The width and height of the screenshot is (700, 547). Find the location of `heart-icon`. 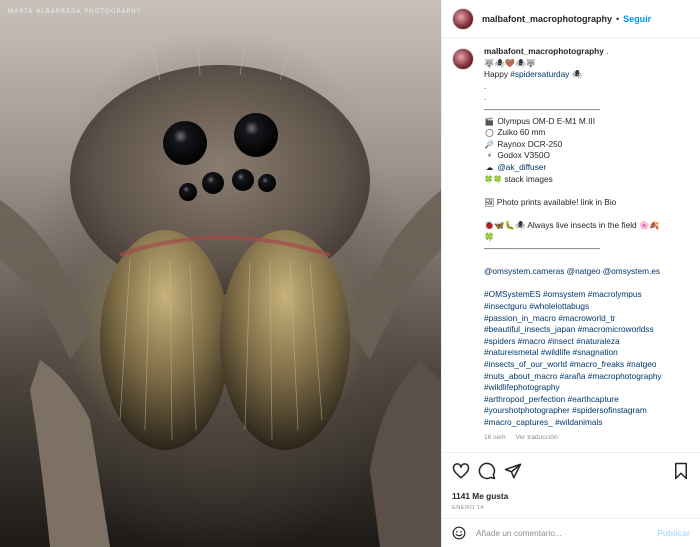

heart-icon is located at coordinates (461, 471).